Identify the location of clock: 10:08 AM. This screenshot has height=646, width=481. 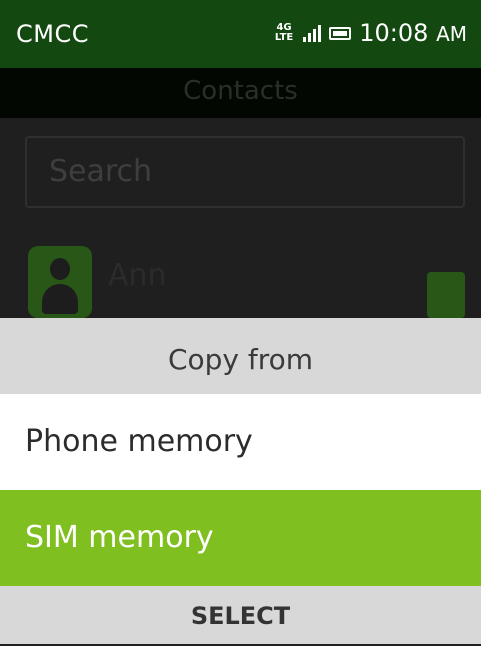
(413, 33).